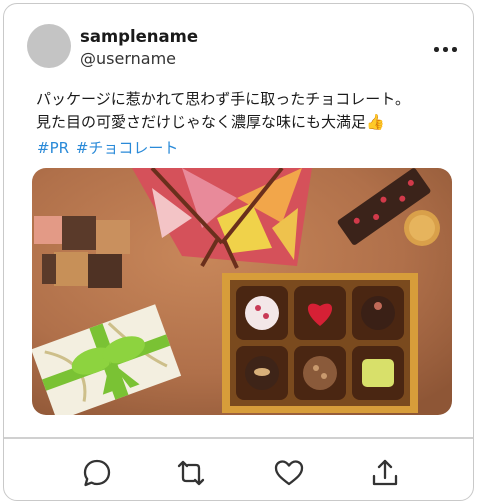 This screenshot has height=504, width=477. What do you see at coordinates (128, 58) in the screenshot?
I see `username-handle: @username` at bounding box center [128, 58].